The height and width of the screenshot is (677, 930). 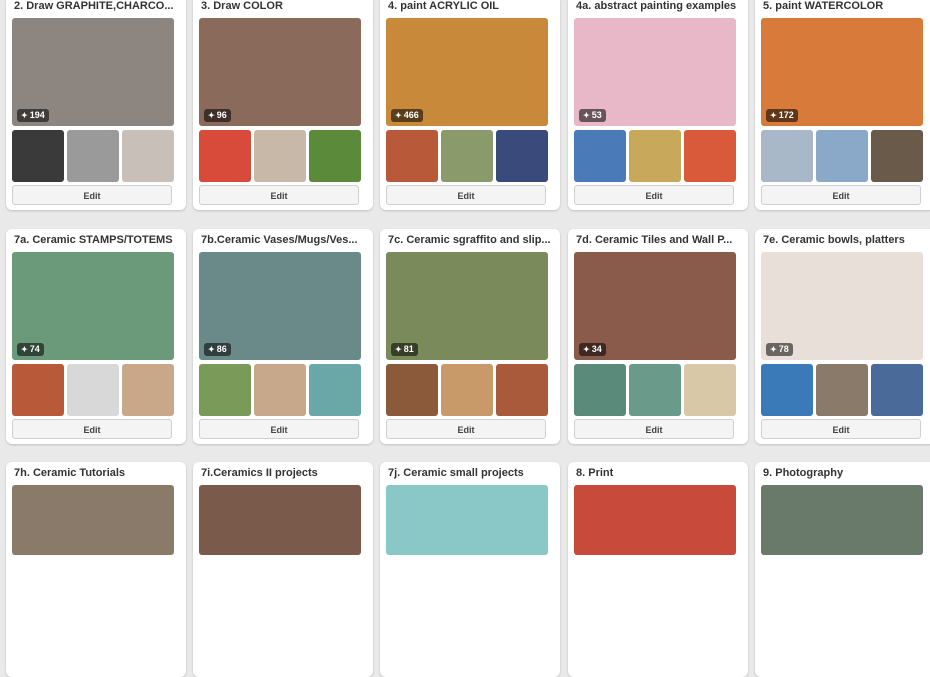 I want to click on pin-count: 86, so click(x=221, y=349).